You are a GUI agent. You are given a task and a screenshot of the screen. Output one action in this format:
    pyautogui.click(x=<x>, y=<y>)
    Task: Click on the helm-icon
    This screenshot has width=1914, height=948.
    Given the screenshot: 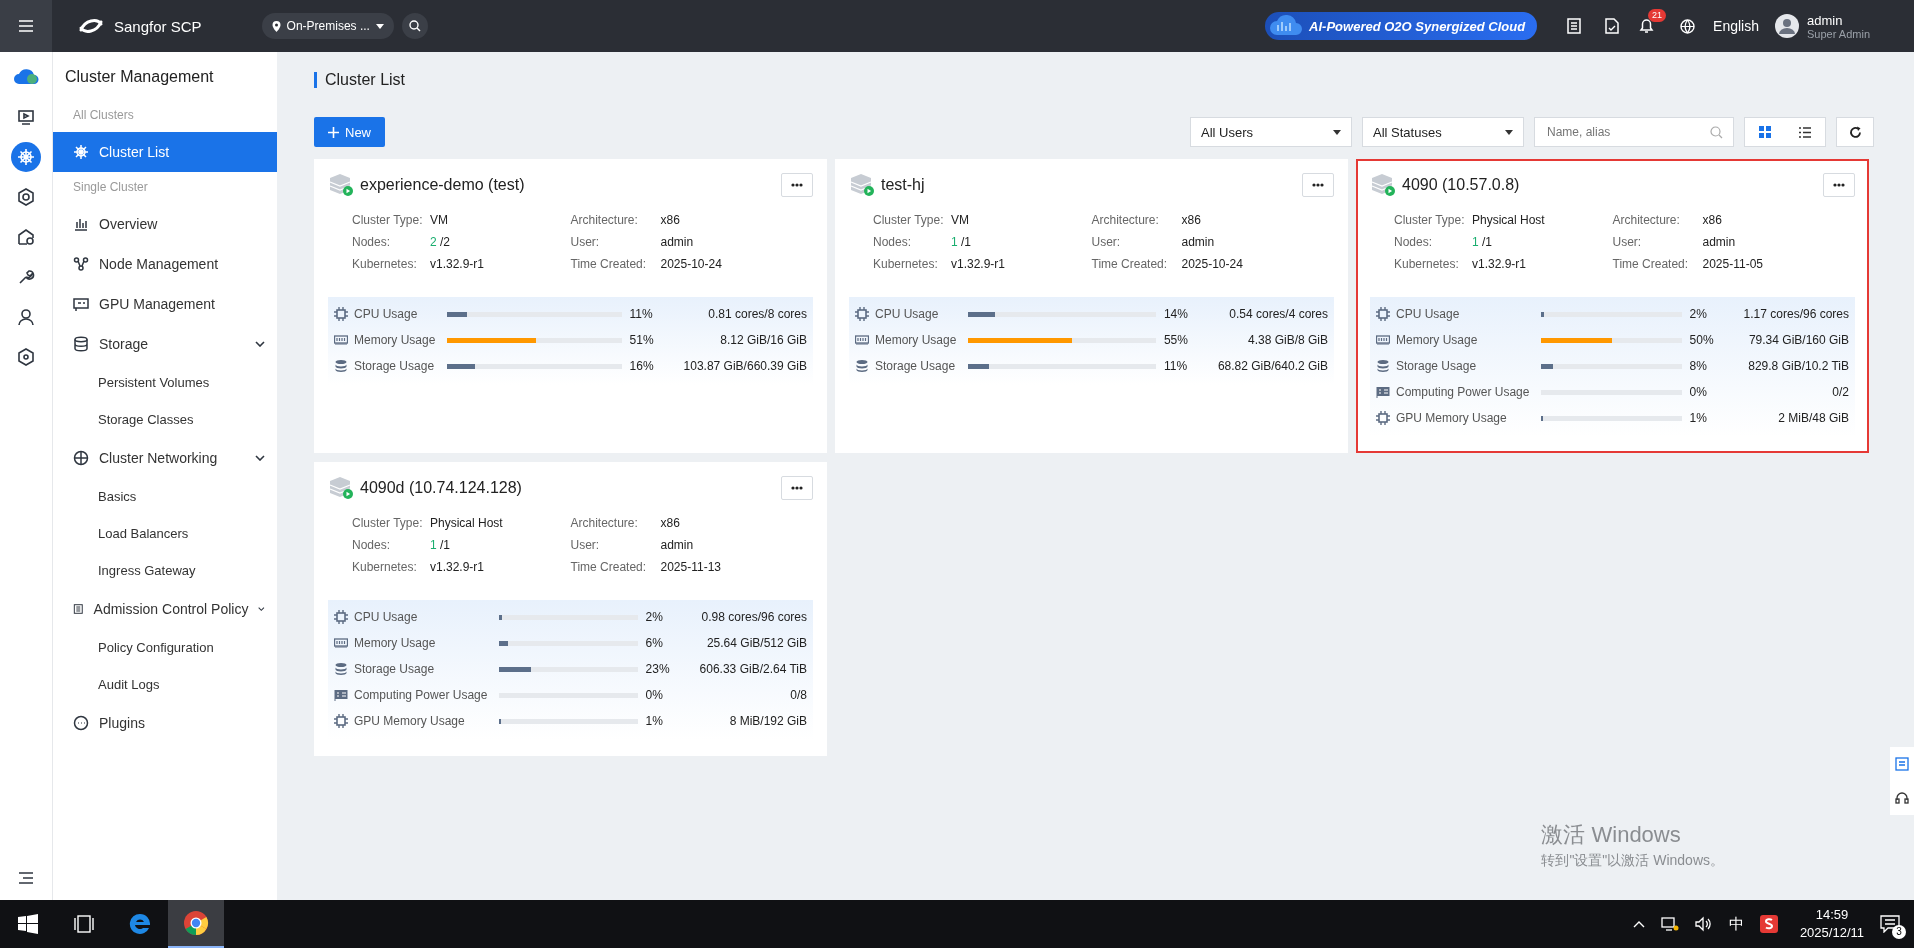 What is the action you would take?
    pyautogui.click(x=81, y=152)
    